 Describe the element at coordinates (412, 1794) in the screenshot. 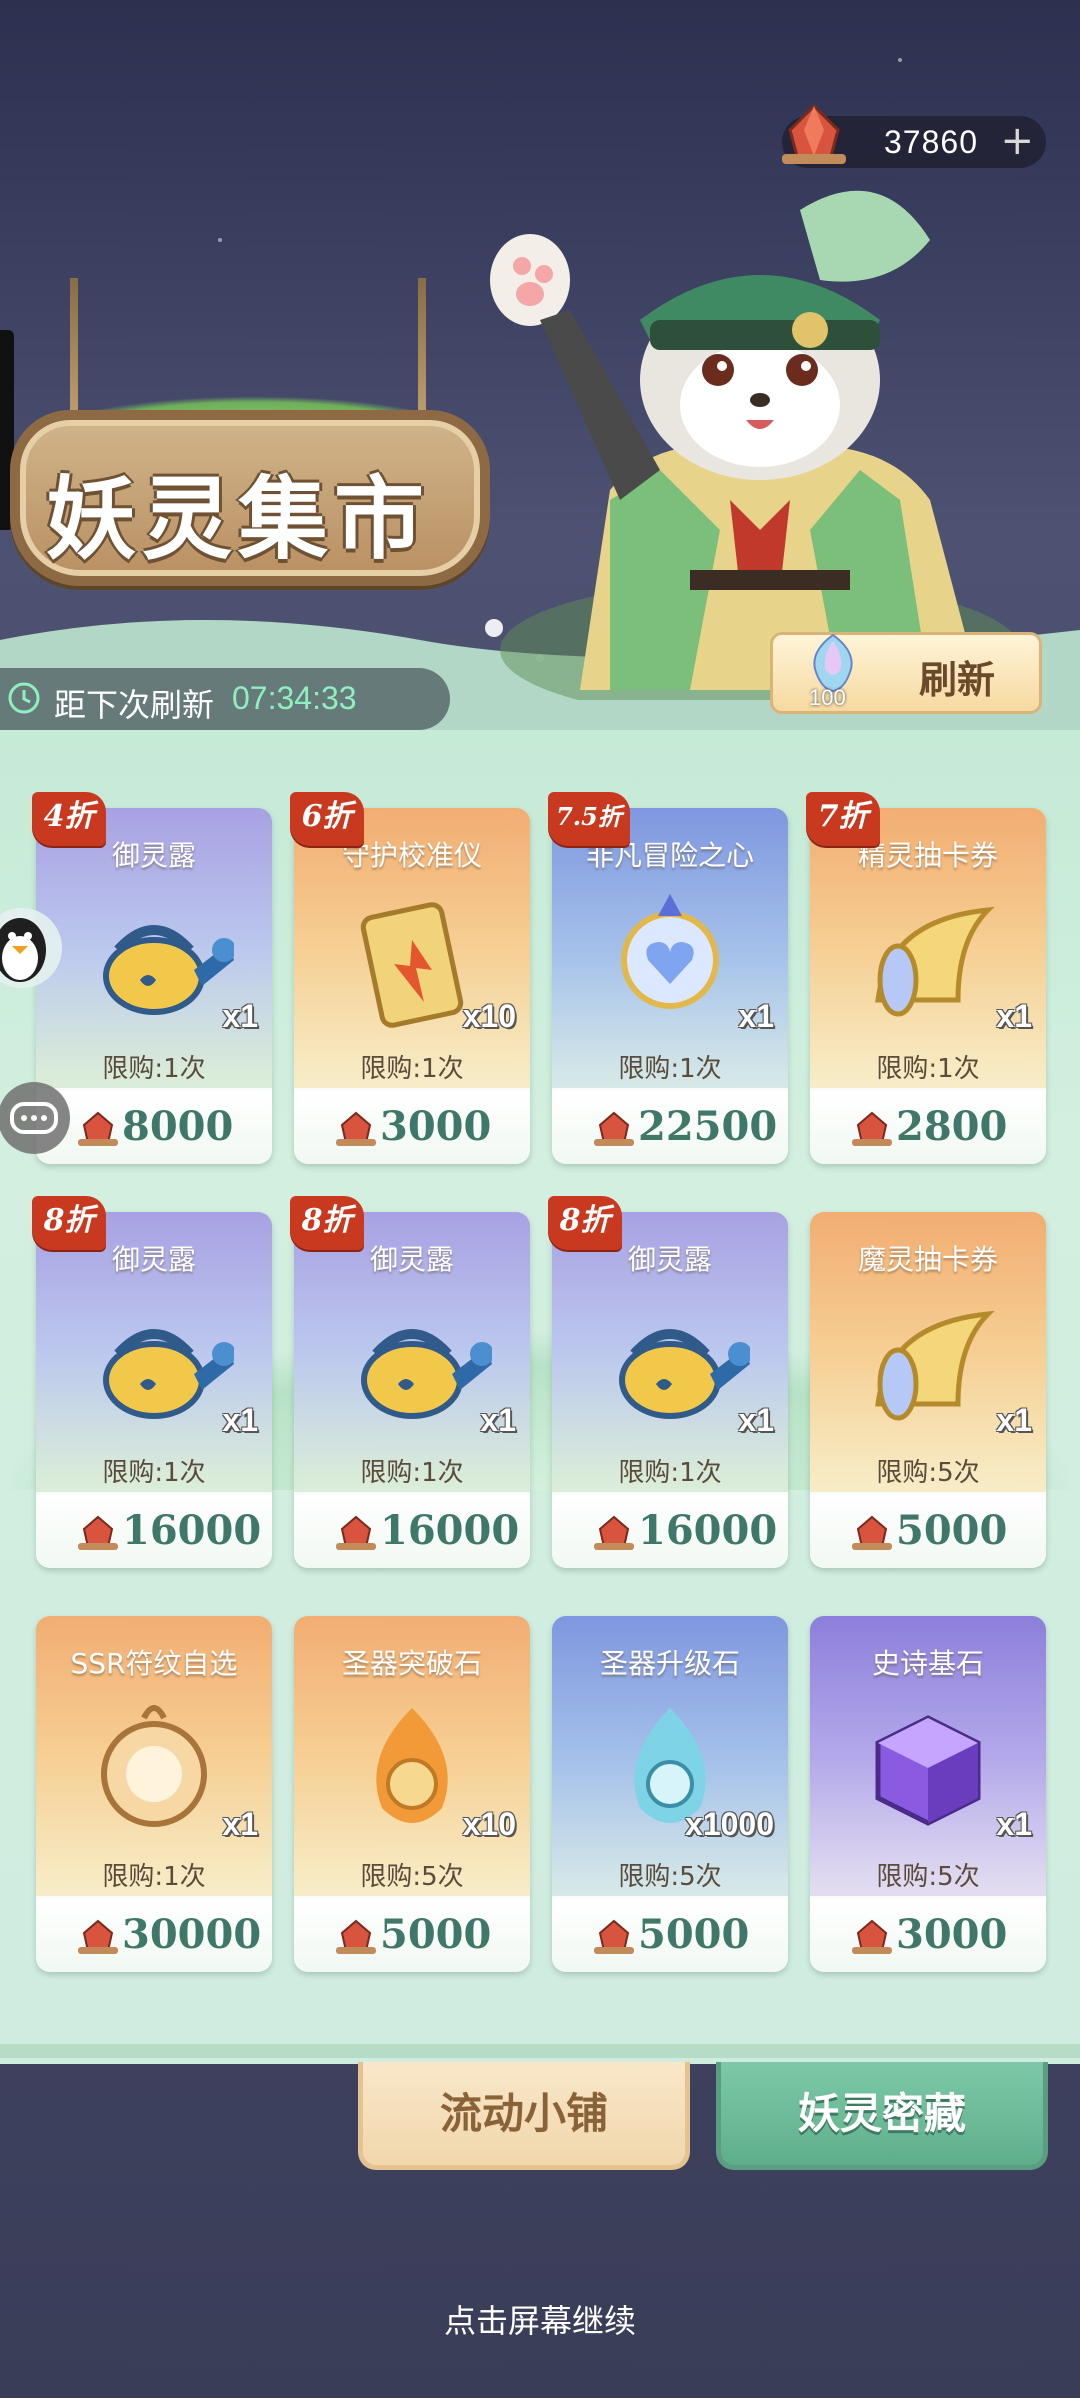

I see `shop-item-card: 圣器突破石 x10 限购:5次 5000` at that location.